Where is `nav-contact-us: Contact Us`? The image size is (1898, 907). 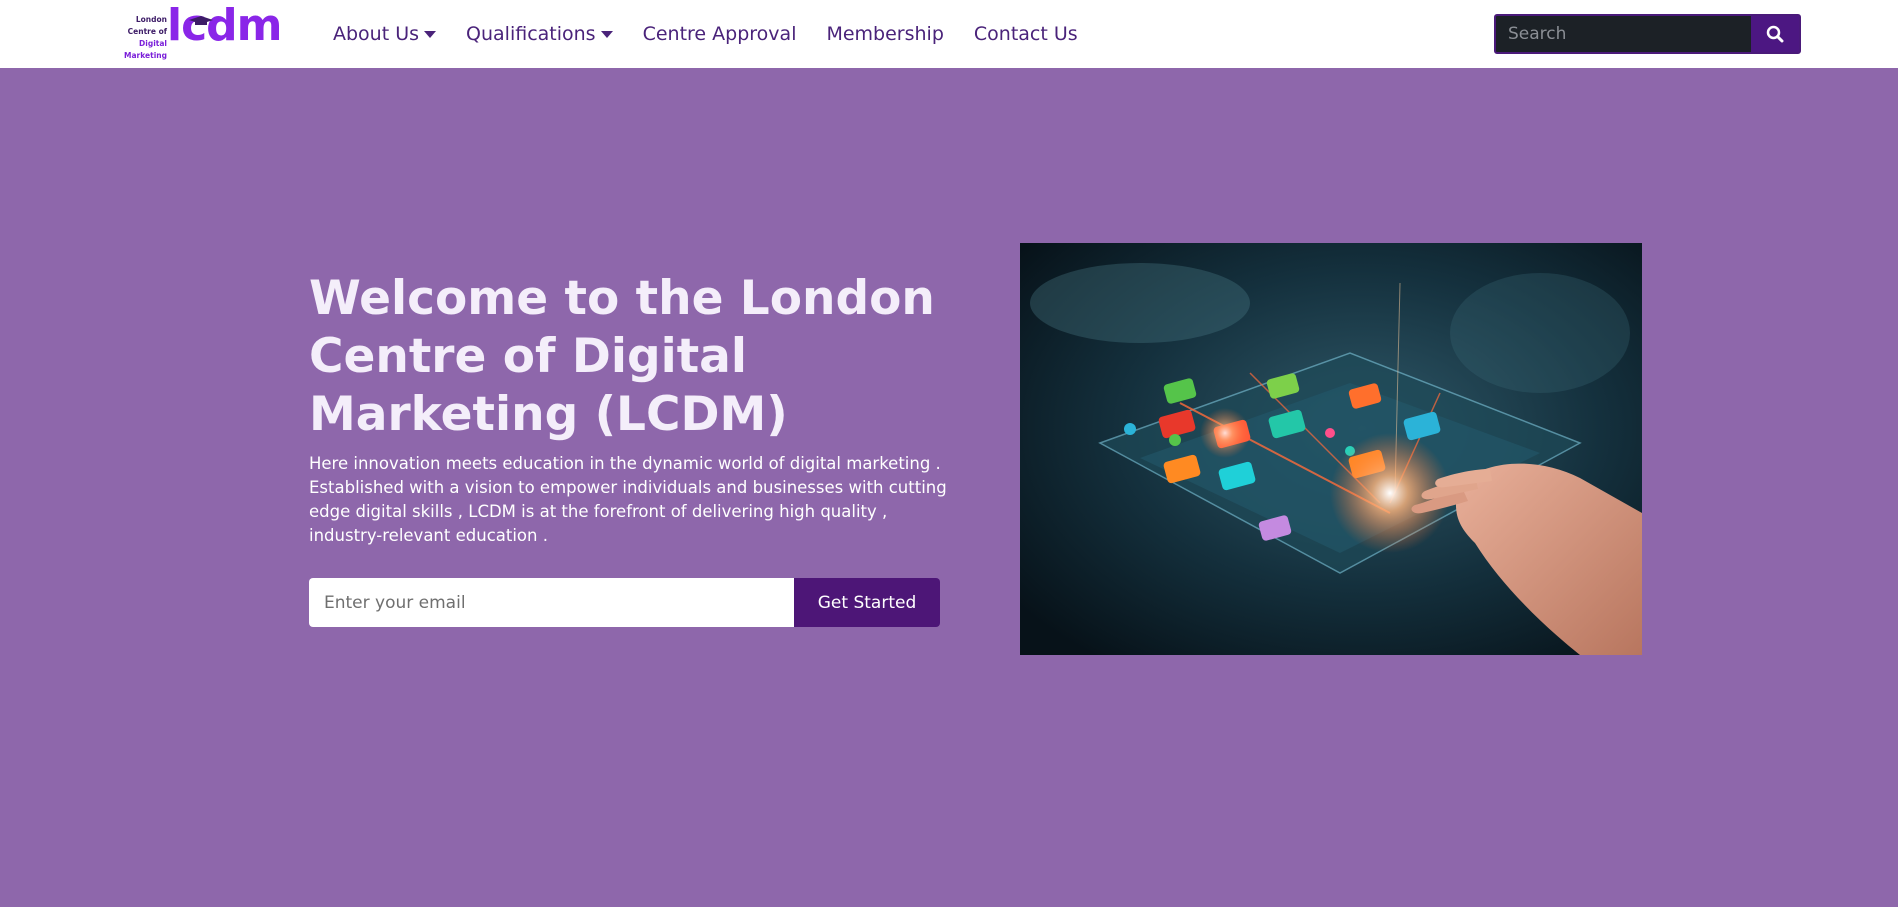
nav-contact-us: Contact Us is located at coordinates (1026, 34).